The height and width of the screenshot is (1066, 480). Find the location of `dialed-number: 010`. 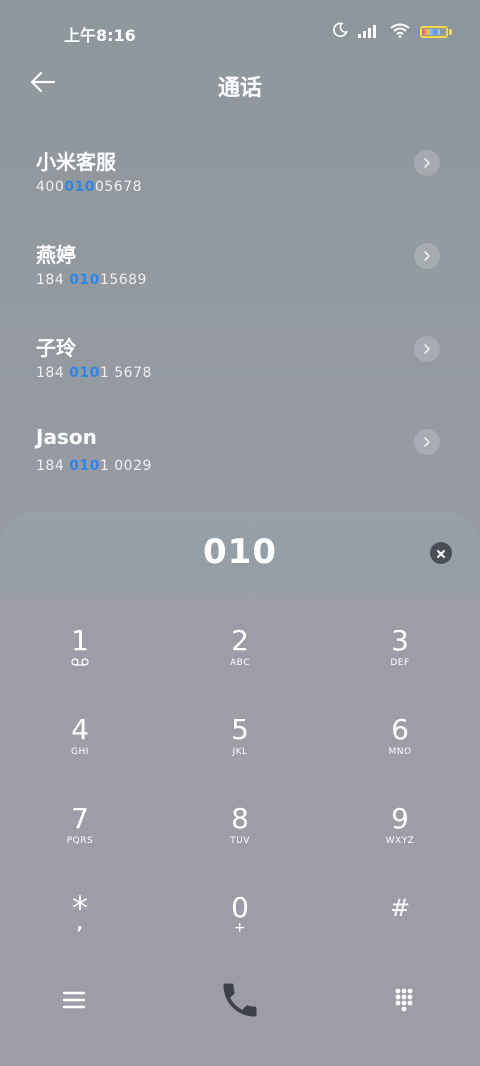

dialed-number: 010 is located at coordinates (240, 552).